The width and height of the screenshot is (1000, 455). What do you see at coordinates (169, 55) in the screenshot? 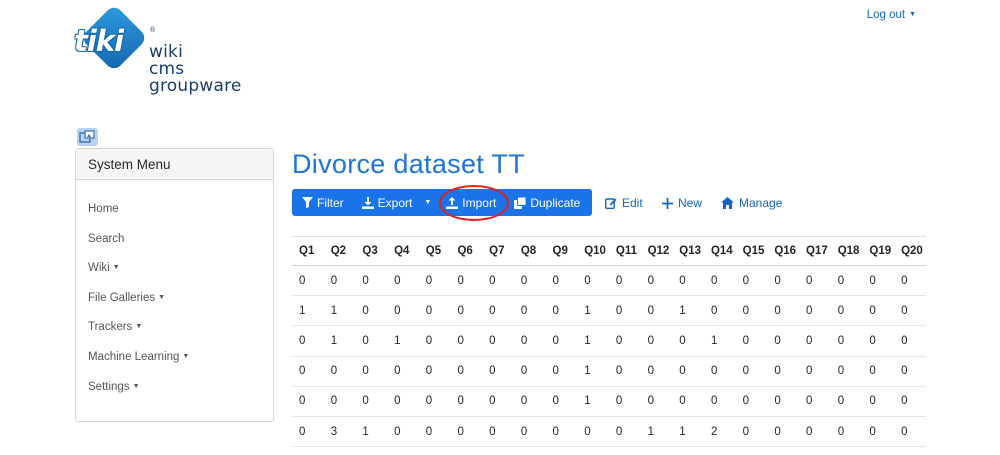
I see `tiki-logo: tiki ® wiki cms groupware` at bounding box center [169, 55].